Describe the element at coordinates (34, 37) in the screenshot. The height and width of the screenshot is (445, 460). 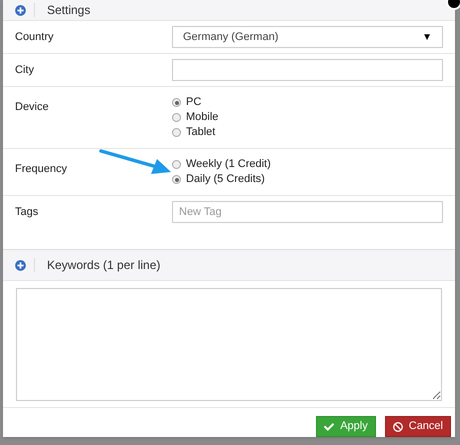
I see `field-label: Country` at that location.